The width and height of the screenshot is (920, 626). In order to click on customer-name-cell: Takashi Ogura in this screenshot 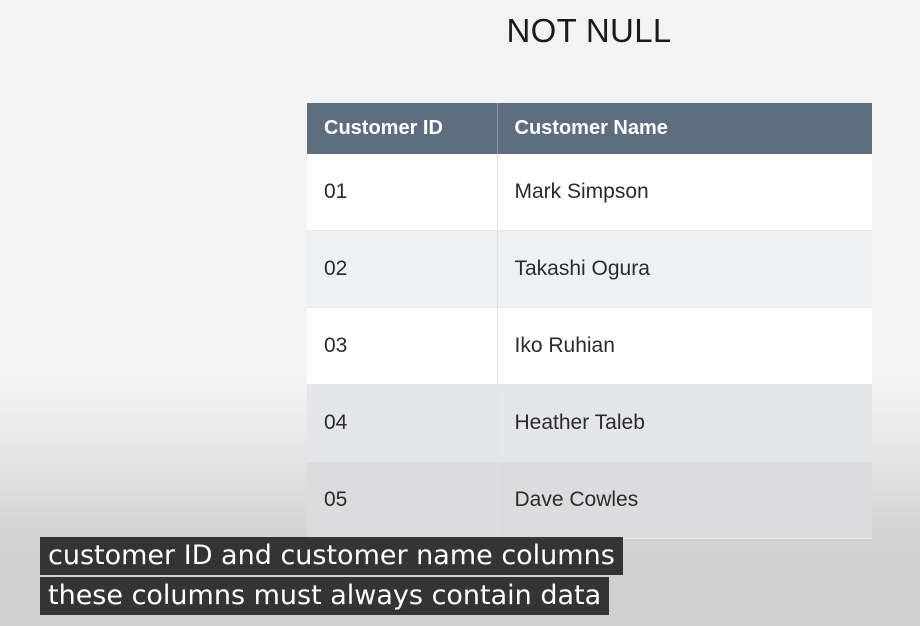, I will do `click(684, 269)`.